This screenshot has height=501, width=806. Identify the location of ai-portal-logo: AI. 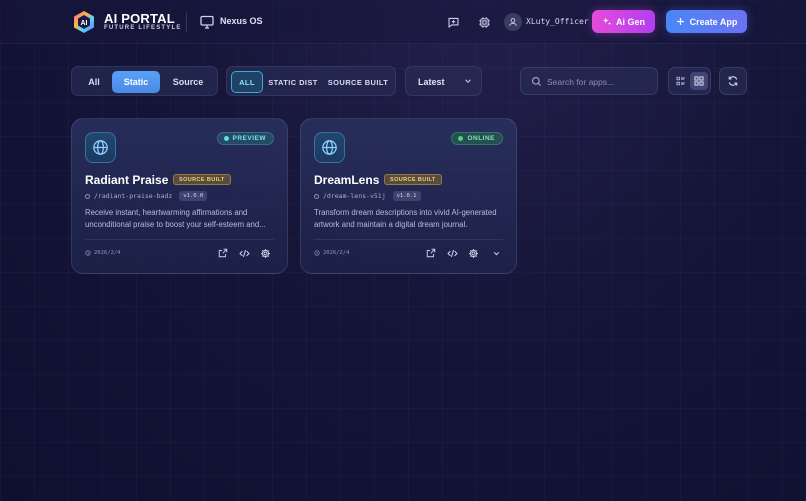
(84, 22).